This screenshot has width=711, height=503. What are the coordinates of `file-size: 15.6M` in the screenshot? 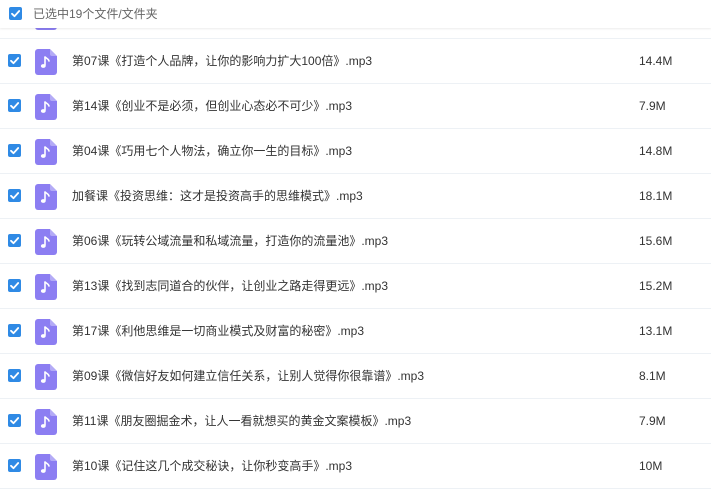 It's located at (656, 241).